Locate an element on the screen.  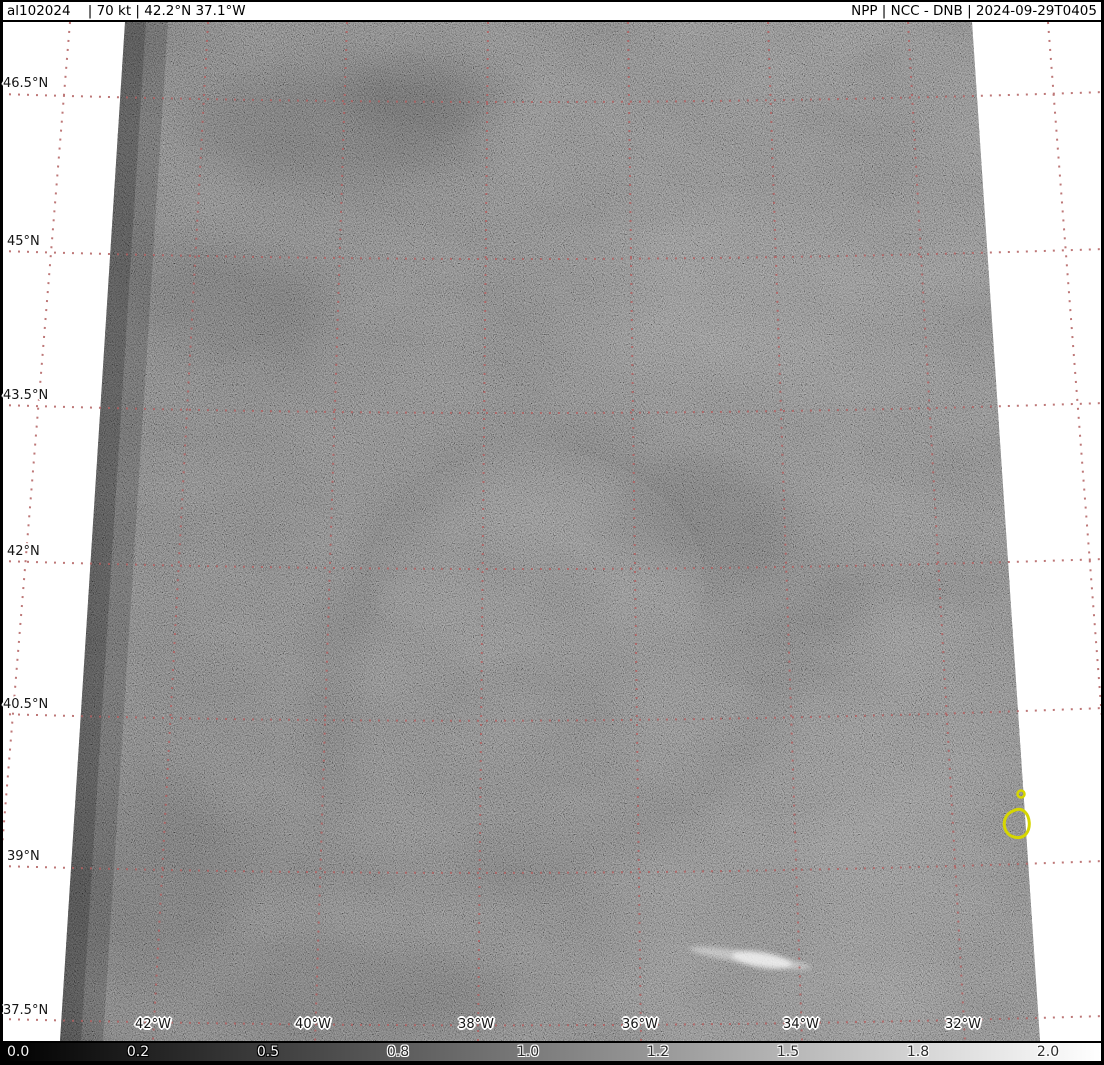
lon-label: 40°W is located at coordinates (313, 1024).